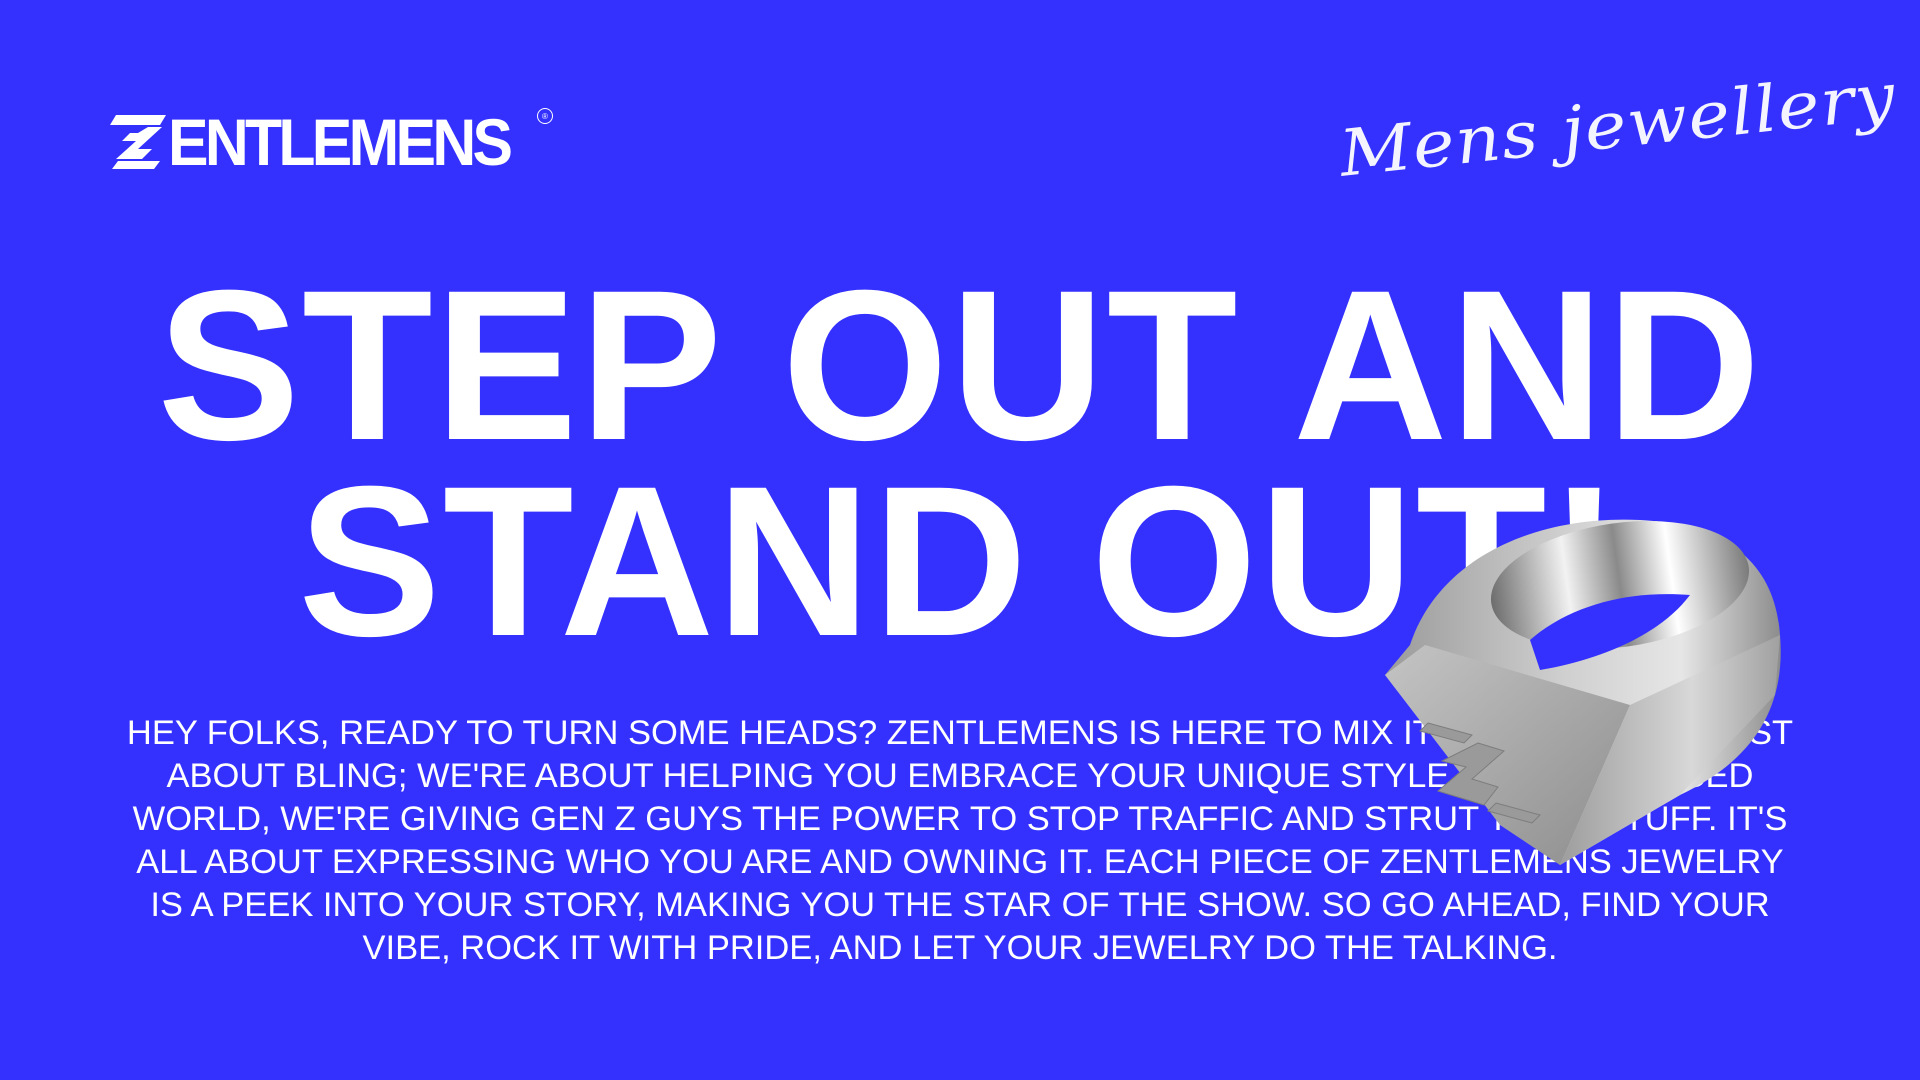 The image size is (1920, 1080). Describe the element at coordinates (340, 142) in the screenshot. I see `brand-name: ENTLEMENS` at that location.